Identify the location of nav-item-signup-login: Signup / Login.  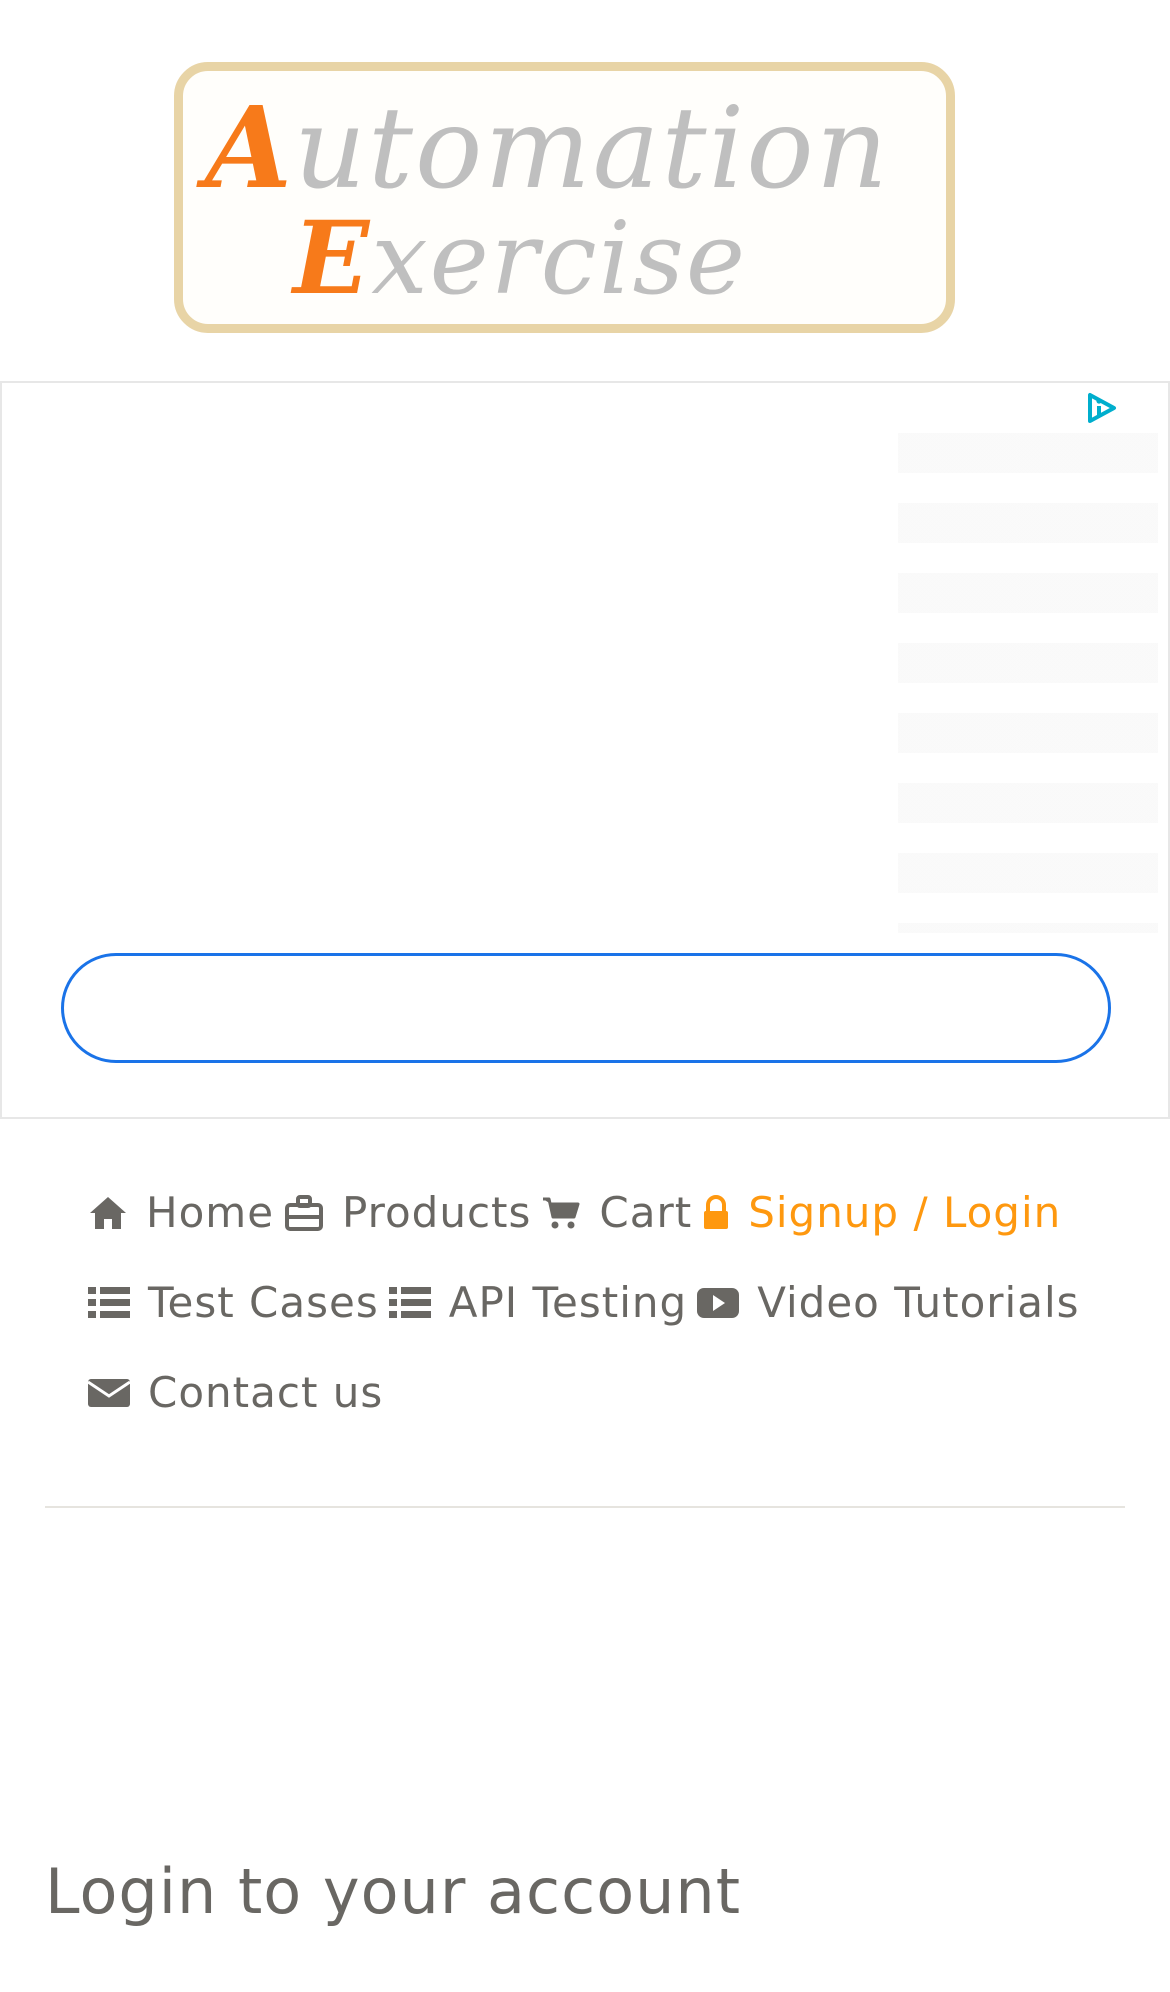
(881, 1213).